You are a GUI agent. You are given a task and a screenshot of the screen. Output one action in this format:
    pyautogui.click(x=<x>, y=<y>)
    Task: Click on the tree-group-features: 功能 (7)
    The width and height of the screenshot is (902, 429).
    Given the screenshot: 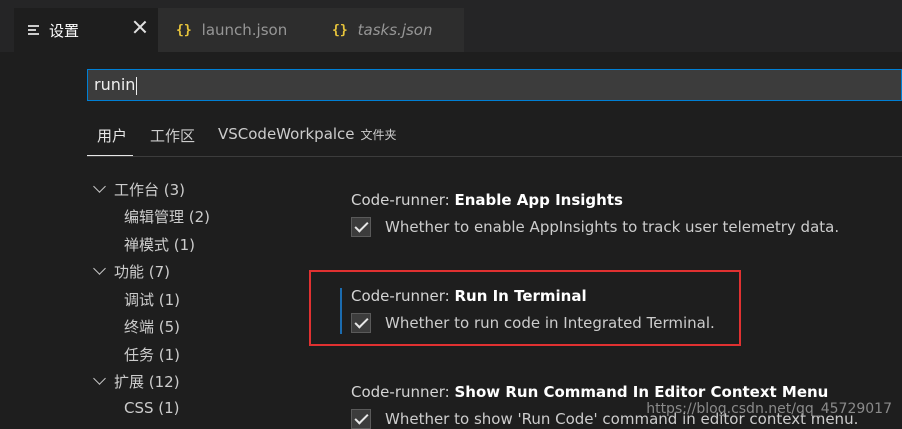 What is the action you would take?
    pyautogui.click(x=132, y=271)
    